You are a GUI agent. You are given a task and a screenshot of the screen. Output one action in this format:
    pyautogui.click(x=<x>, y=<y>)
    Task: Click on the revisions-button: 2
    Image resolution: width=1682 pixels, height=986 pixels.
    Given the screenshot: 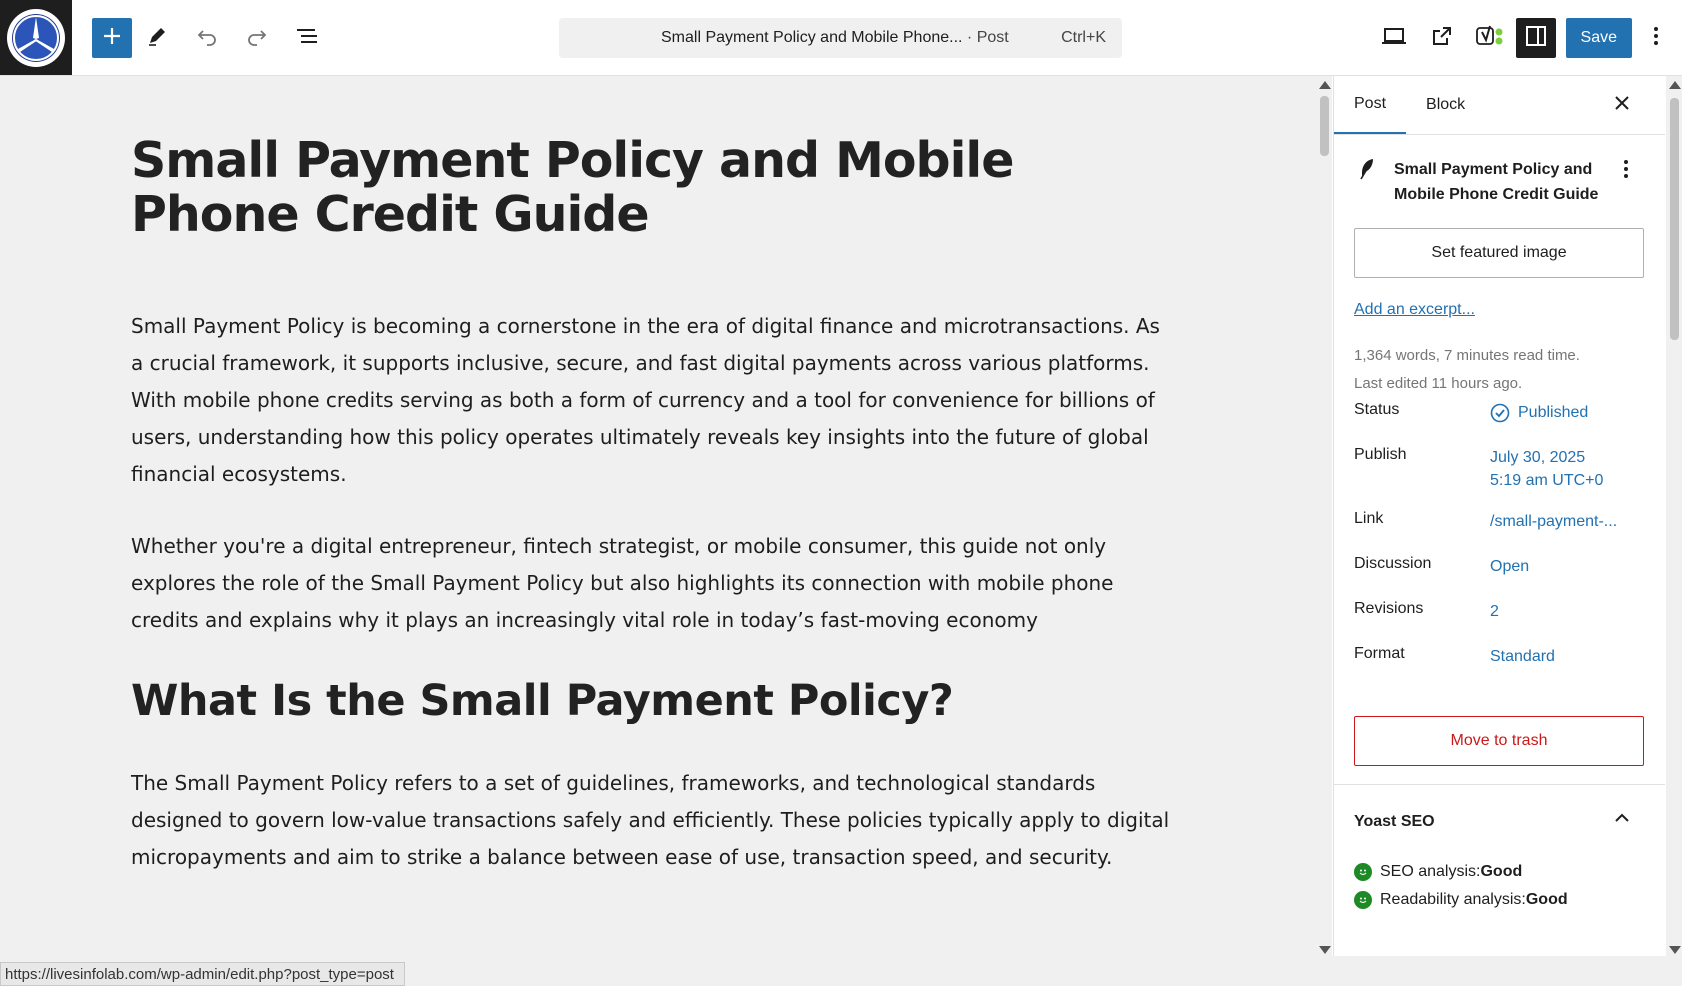 What is the action you would take?
    pyautogui.click(x=1494, y=611)
    